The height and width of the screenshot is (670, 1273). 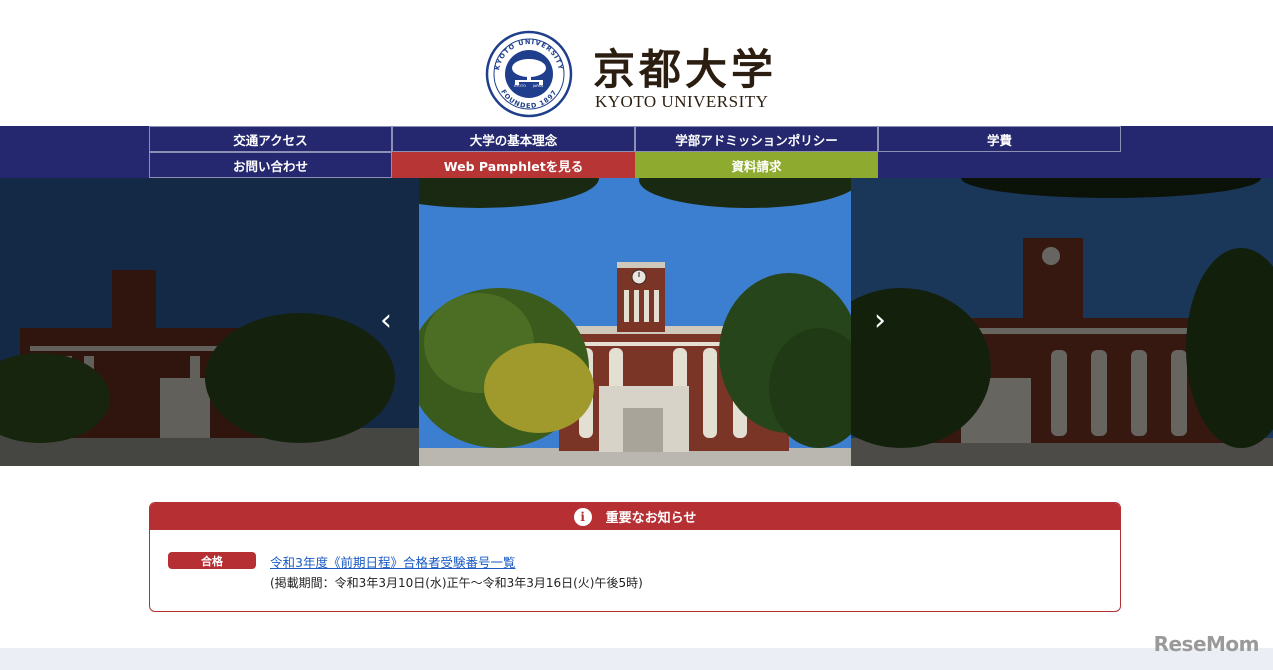 I want to click on university-name-english: KYOTO UNIVERSITY, so click(x=682, y=101).